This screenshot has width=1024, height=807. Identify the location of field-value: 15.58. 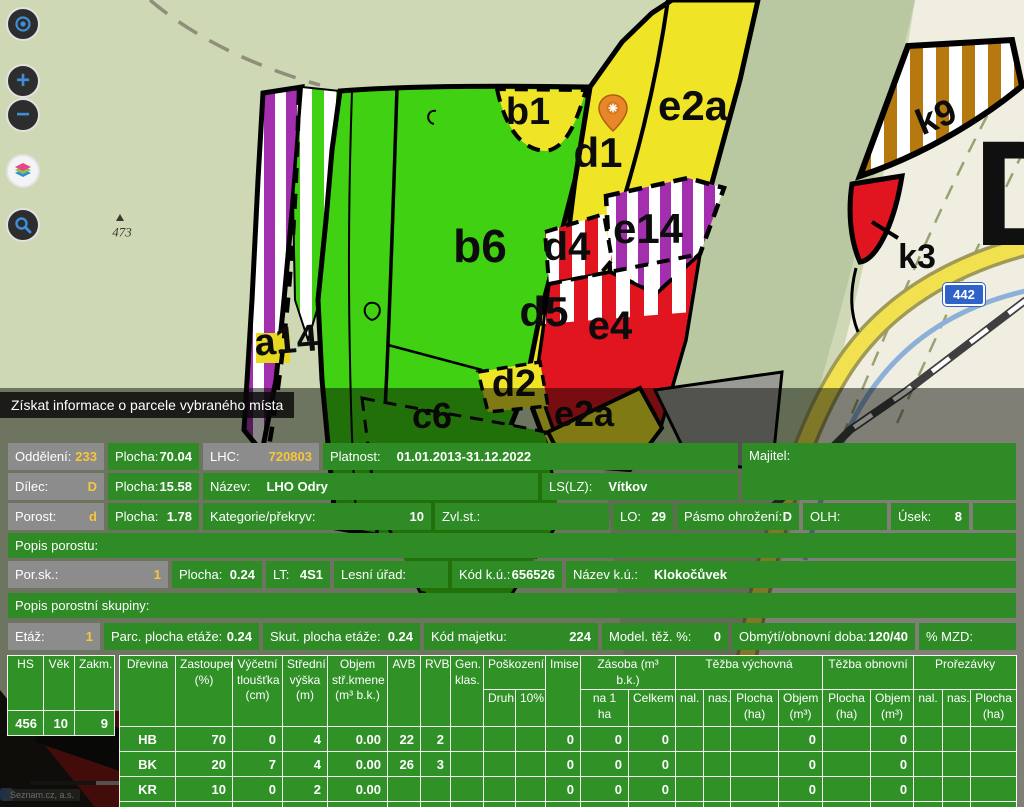
(175, 486).